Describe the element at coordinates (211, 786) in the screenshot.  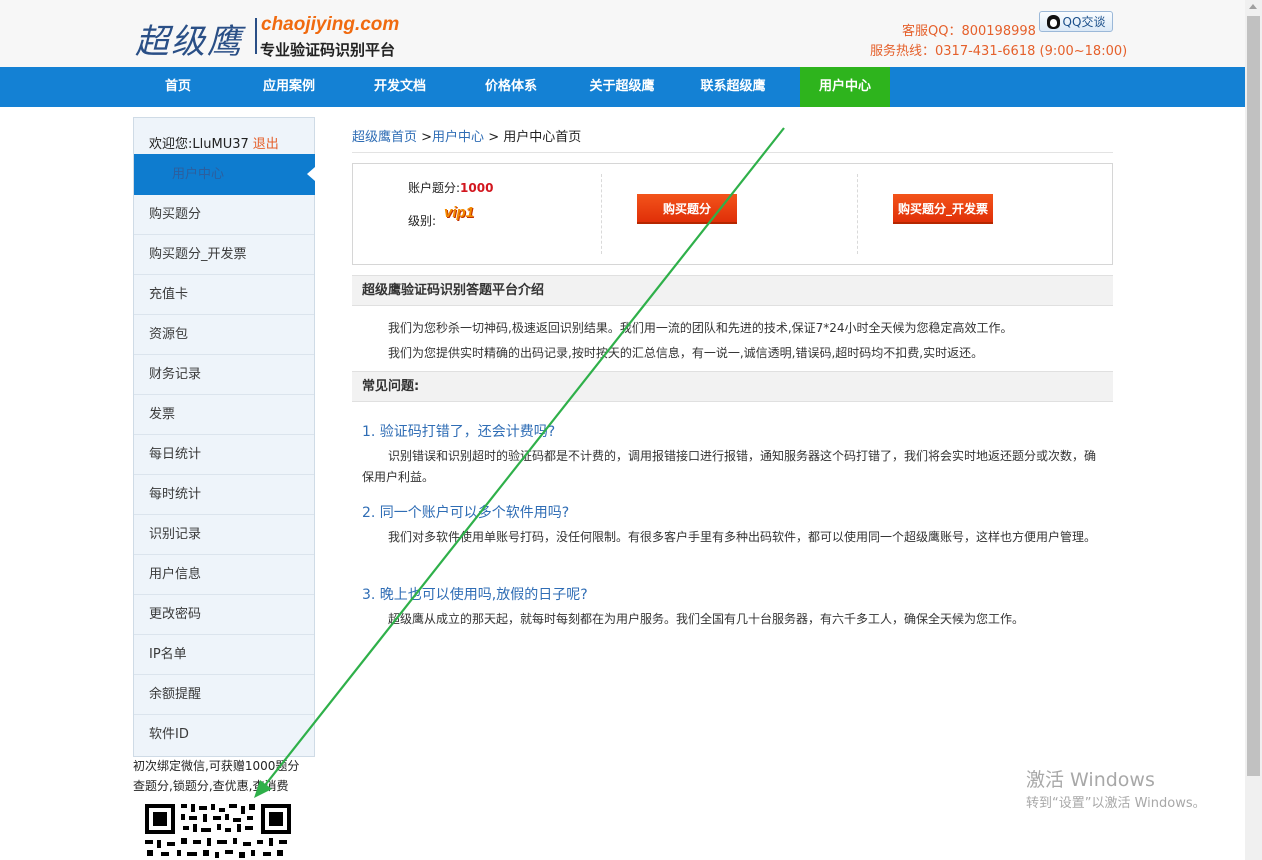
I see `wechat-promo-line2: 查题分,锁题分,查优惠,查消费` at that location.